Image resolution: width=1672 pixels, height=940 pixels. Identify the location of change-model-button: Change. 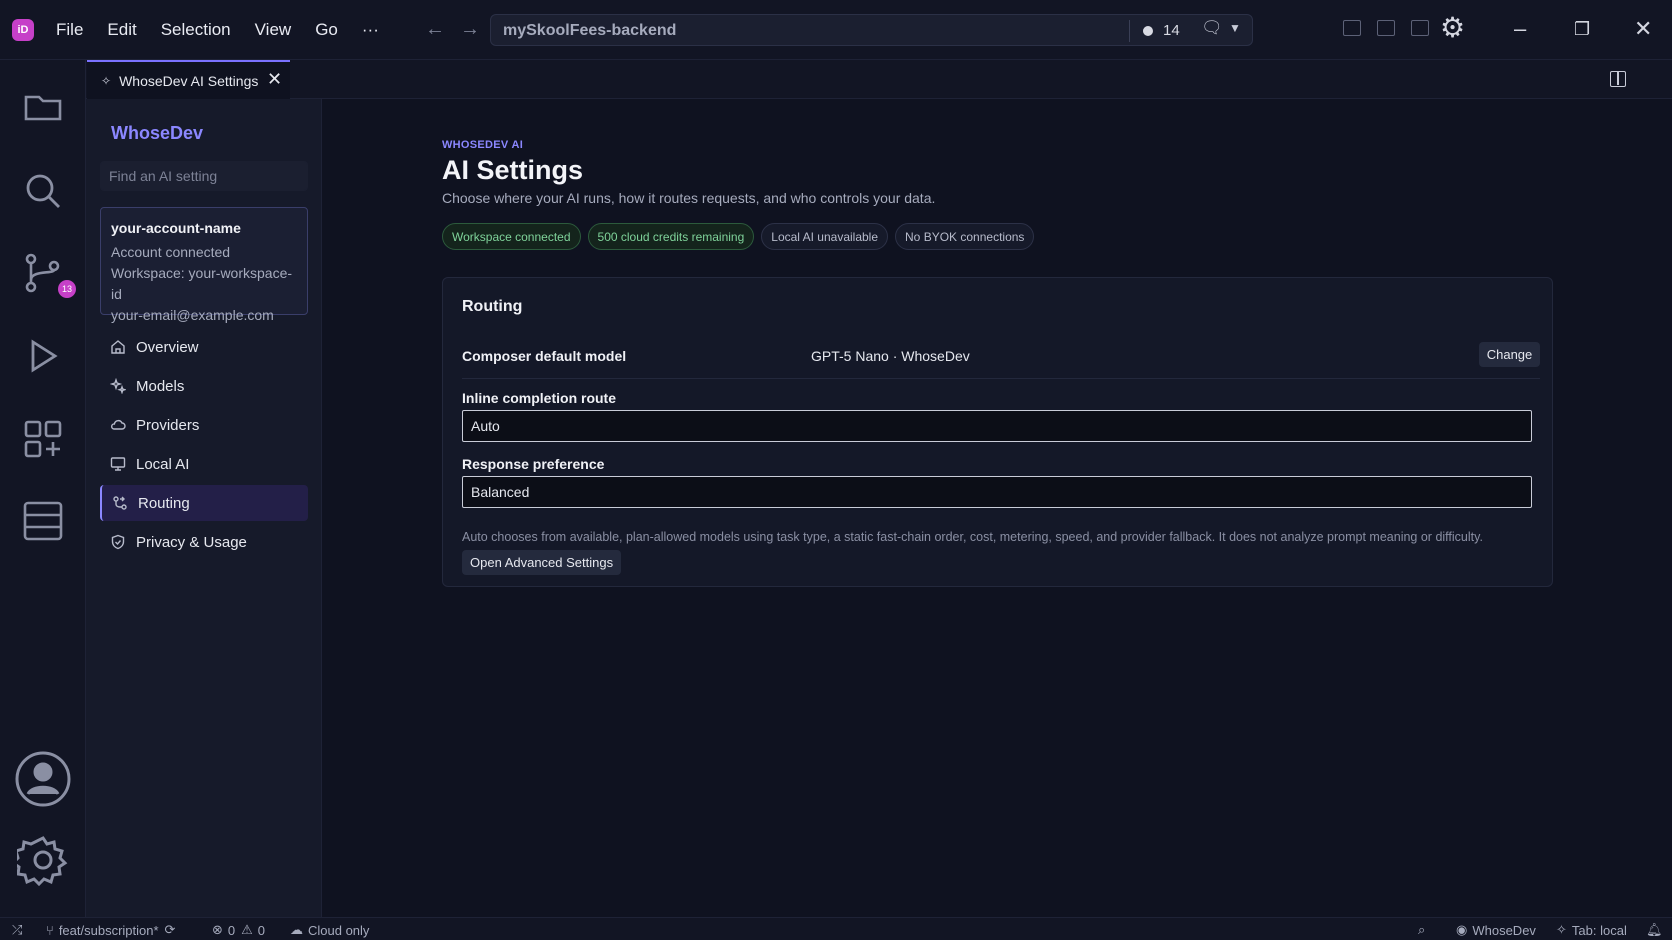
(1509, 354).